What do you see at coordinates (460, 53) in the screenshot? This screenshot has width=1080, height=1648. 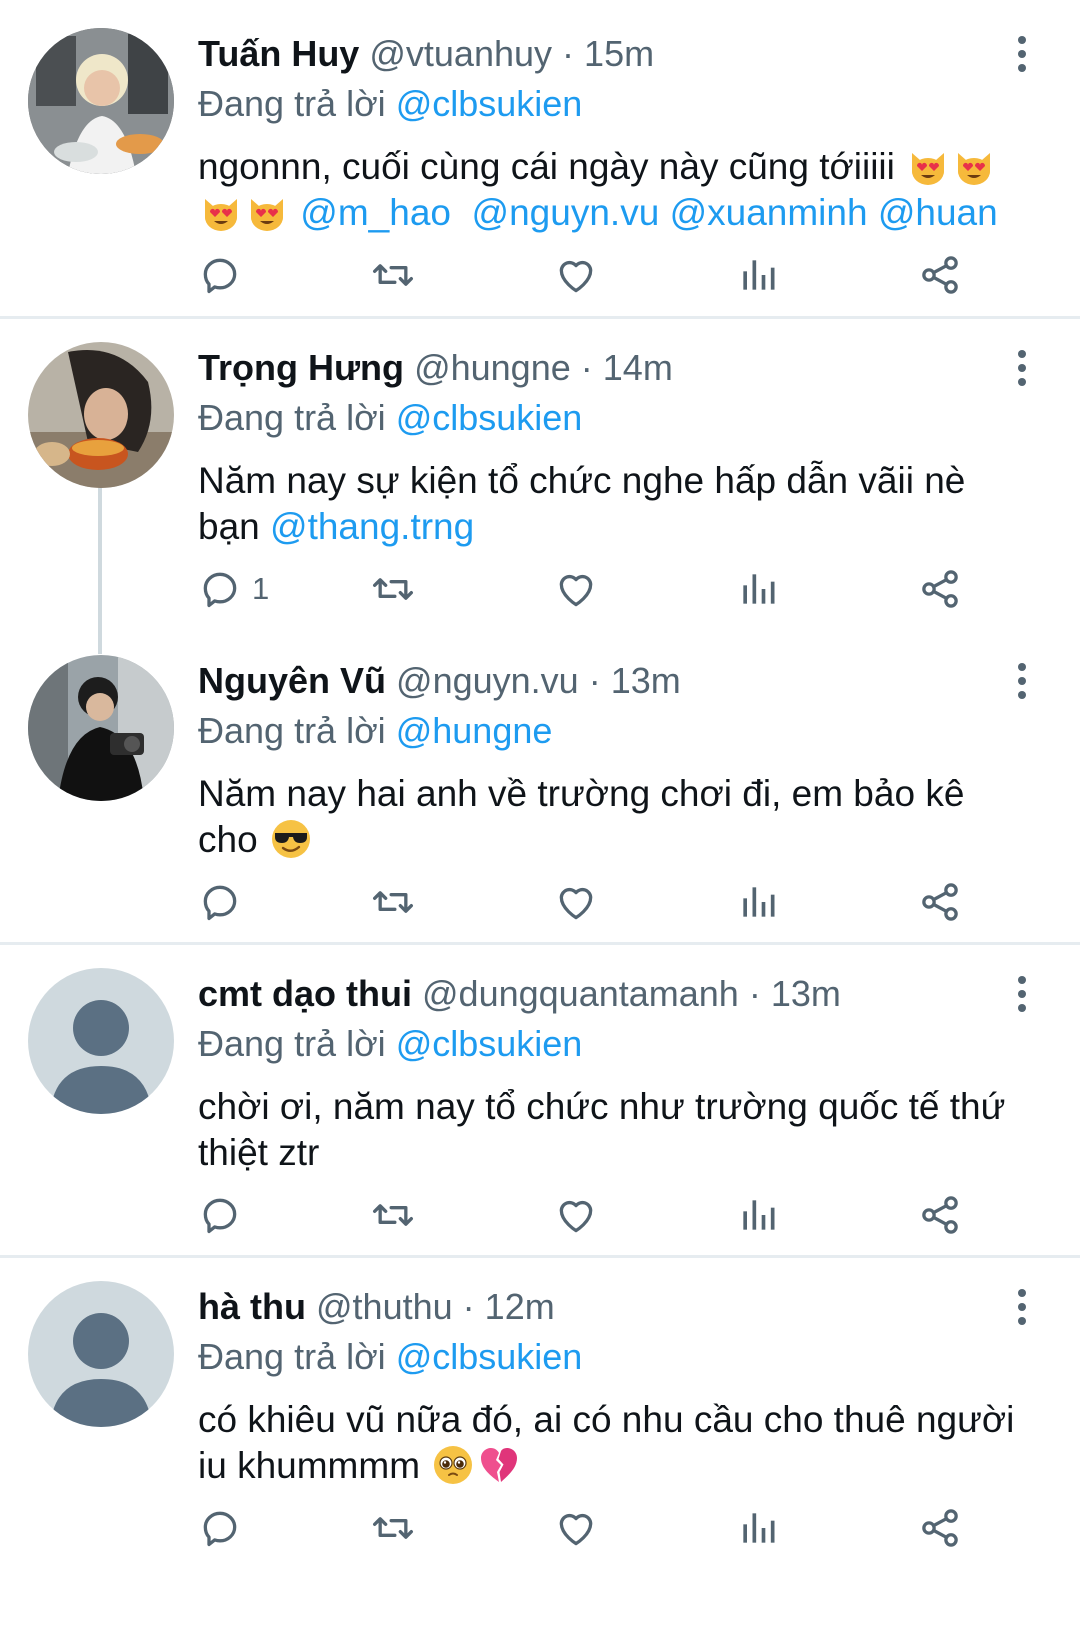 I see `user-handle: @vtuanhuy` at bounding box center [460, 53].